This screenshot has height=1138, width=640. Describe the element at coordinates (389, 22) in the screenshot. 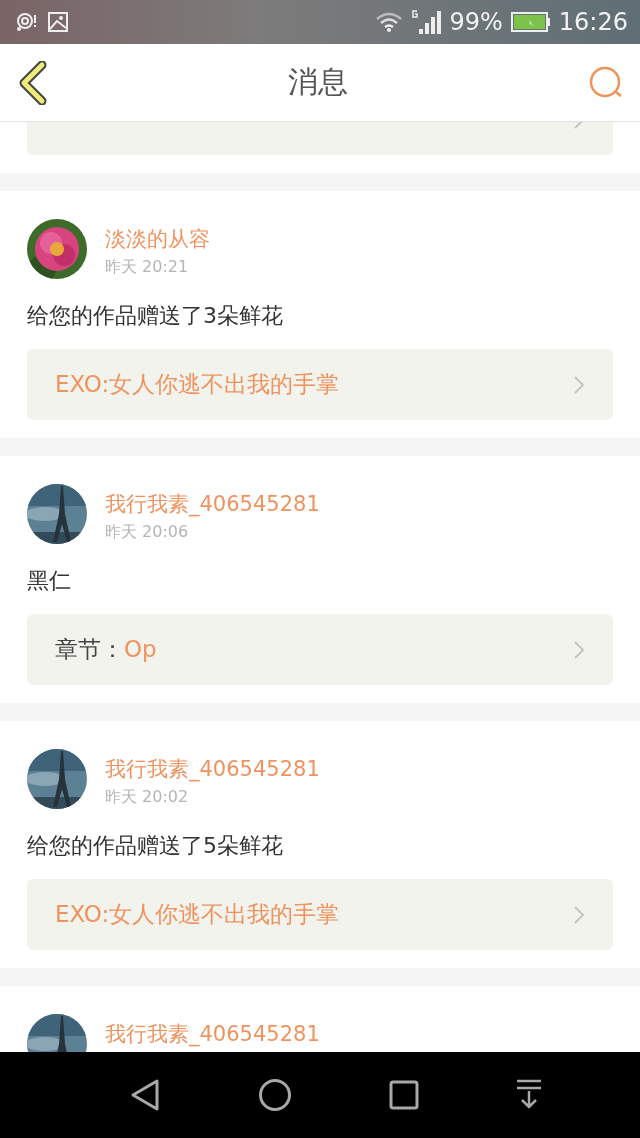

I see `wifi-icon` at that location.